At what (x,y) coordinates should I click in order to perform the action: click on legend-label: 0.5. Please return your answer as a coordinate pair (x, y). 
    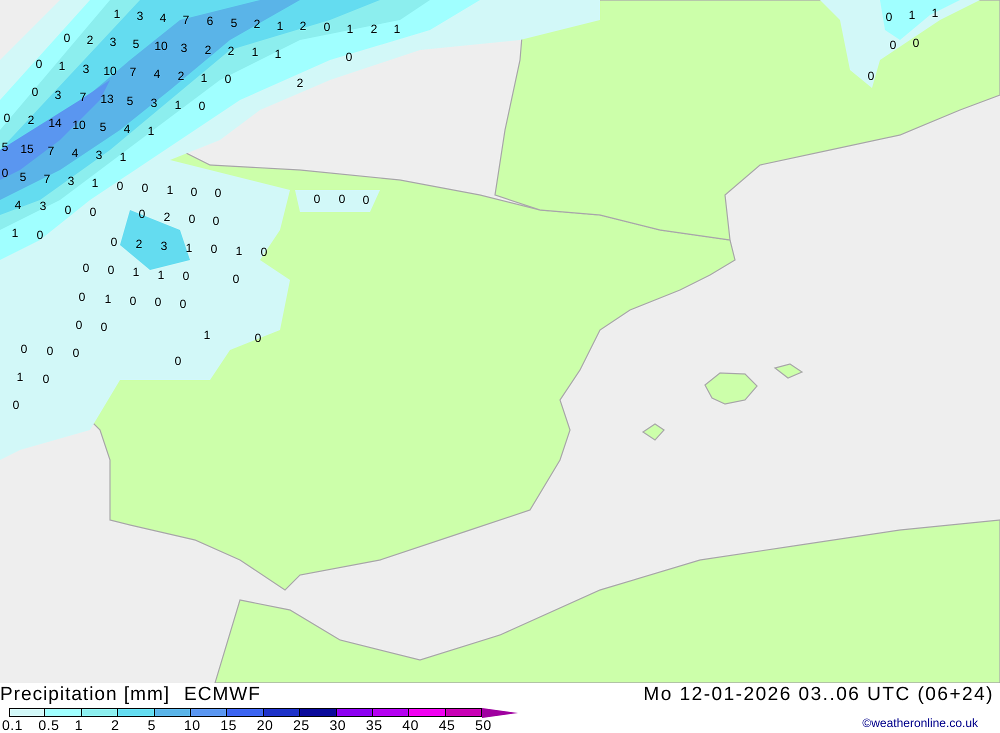
    Looking at the image, I should click on (49, 725).